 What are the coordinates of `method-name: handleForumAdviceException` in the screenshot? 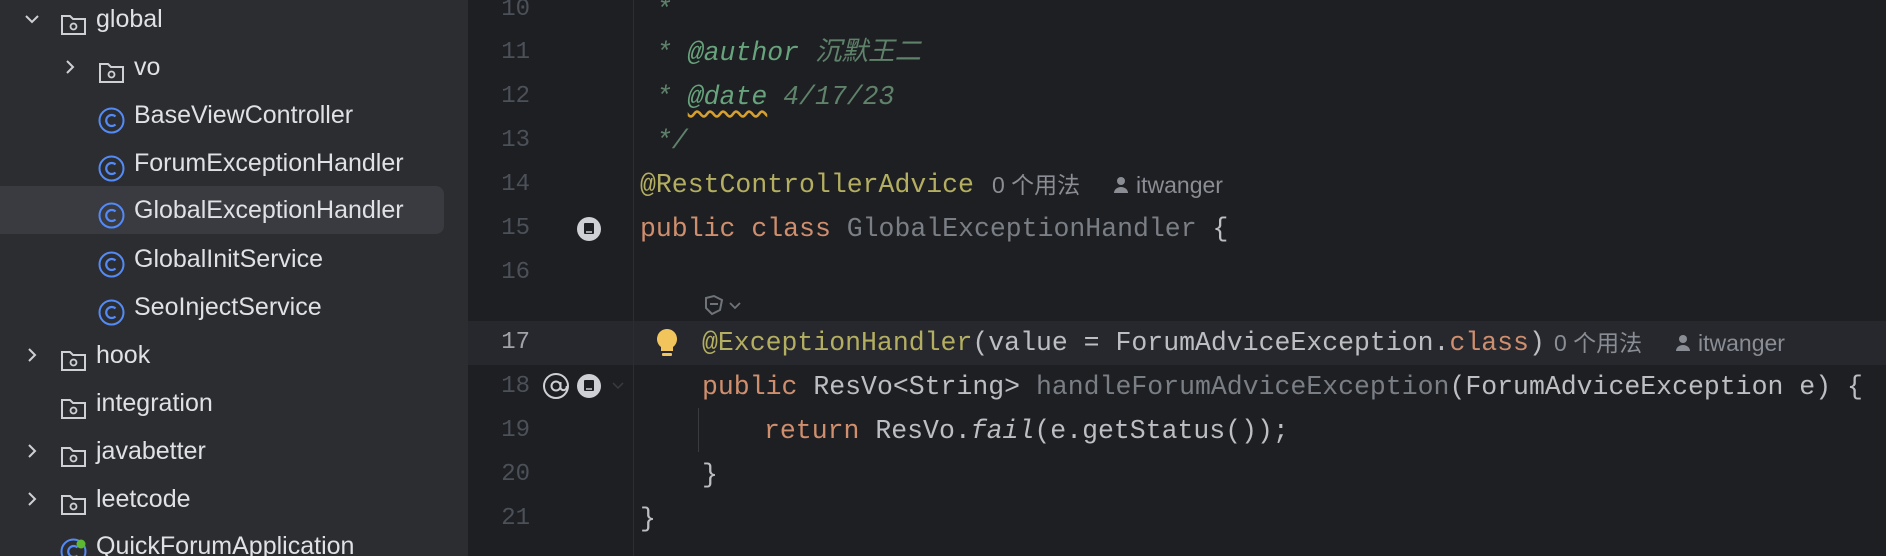 It's located at (1242, 387).